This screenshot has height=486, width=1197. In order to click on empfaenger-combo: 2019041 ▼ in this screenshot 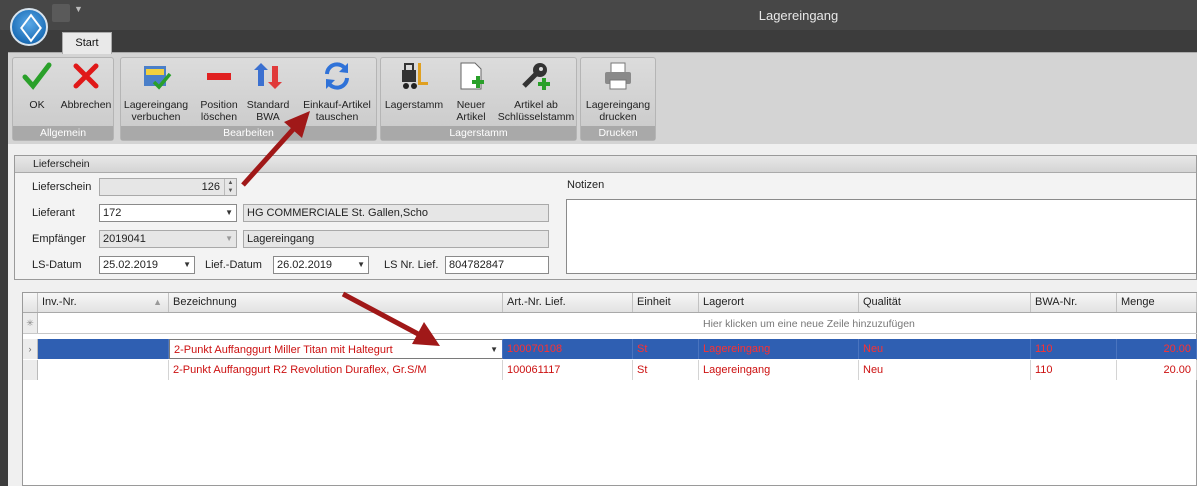, I will do `click(168, 239)`.